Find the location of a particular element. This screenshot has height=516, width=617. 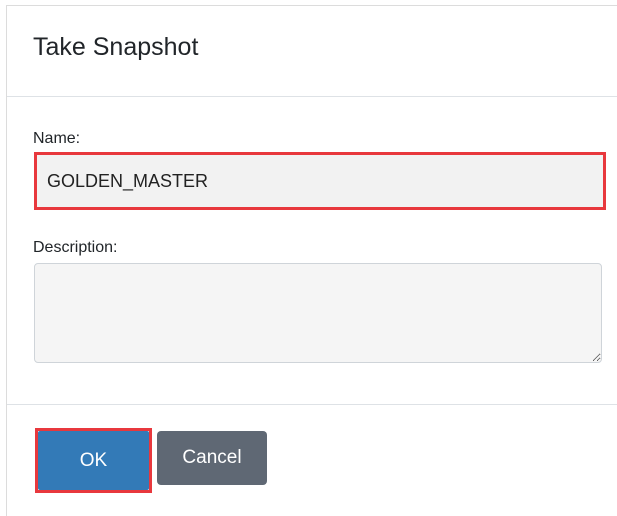

footer-divider is located at coordinates (312, 404).